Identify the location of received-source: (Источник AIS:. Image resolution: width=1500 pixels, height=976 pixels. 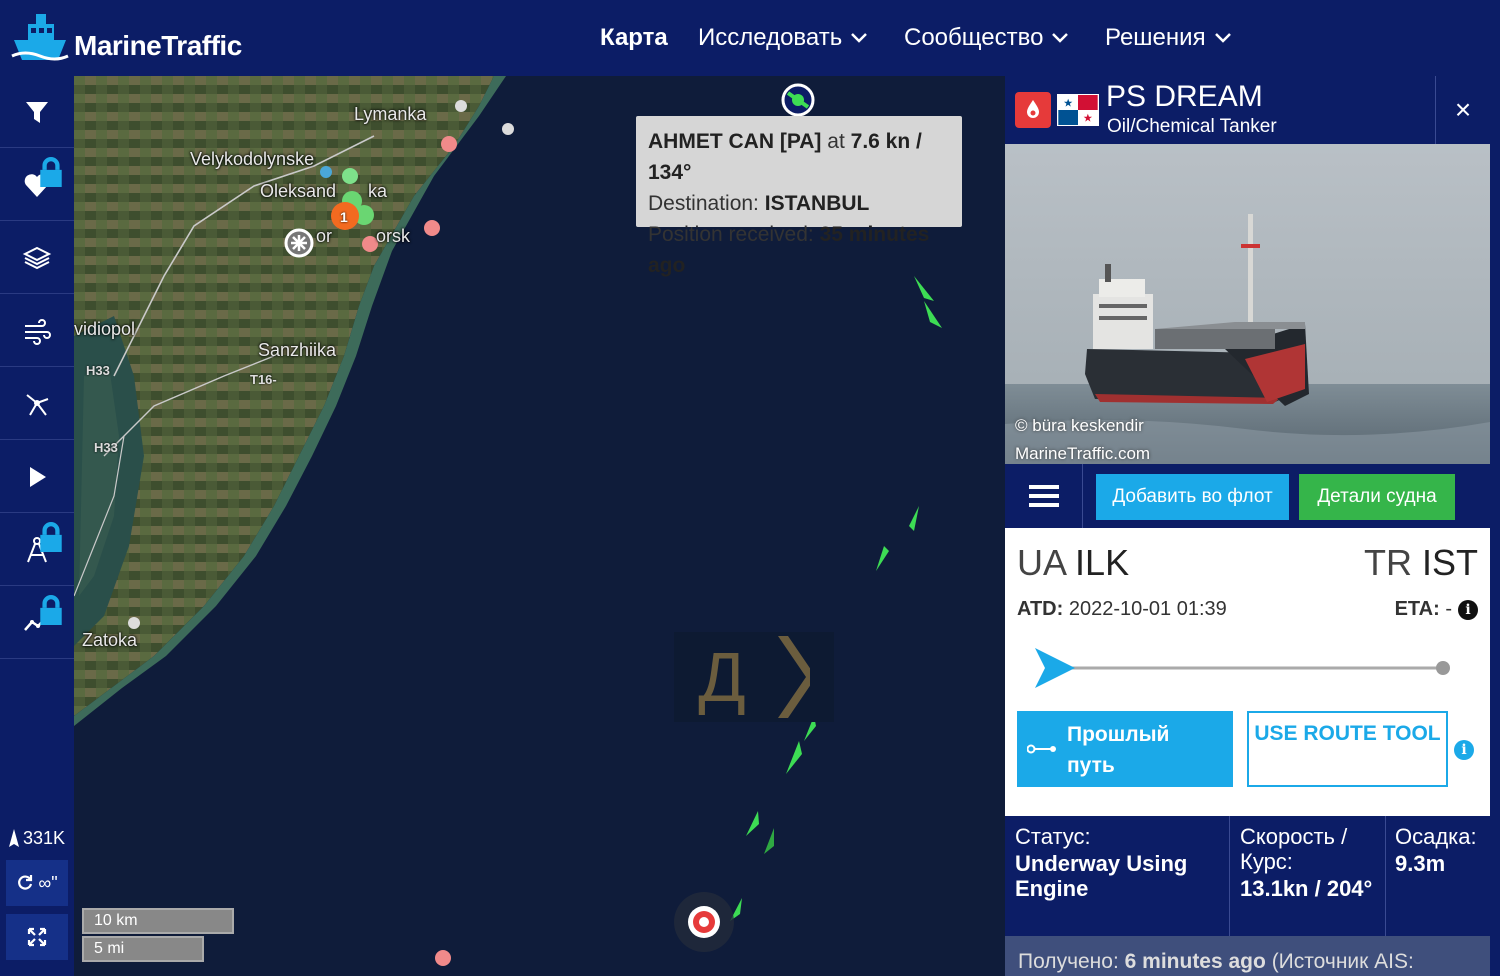
(1342, 961).